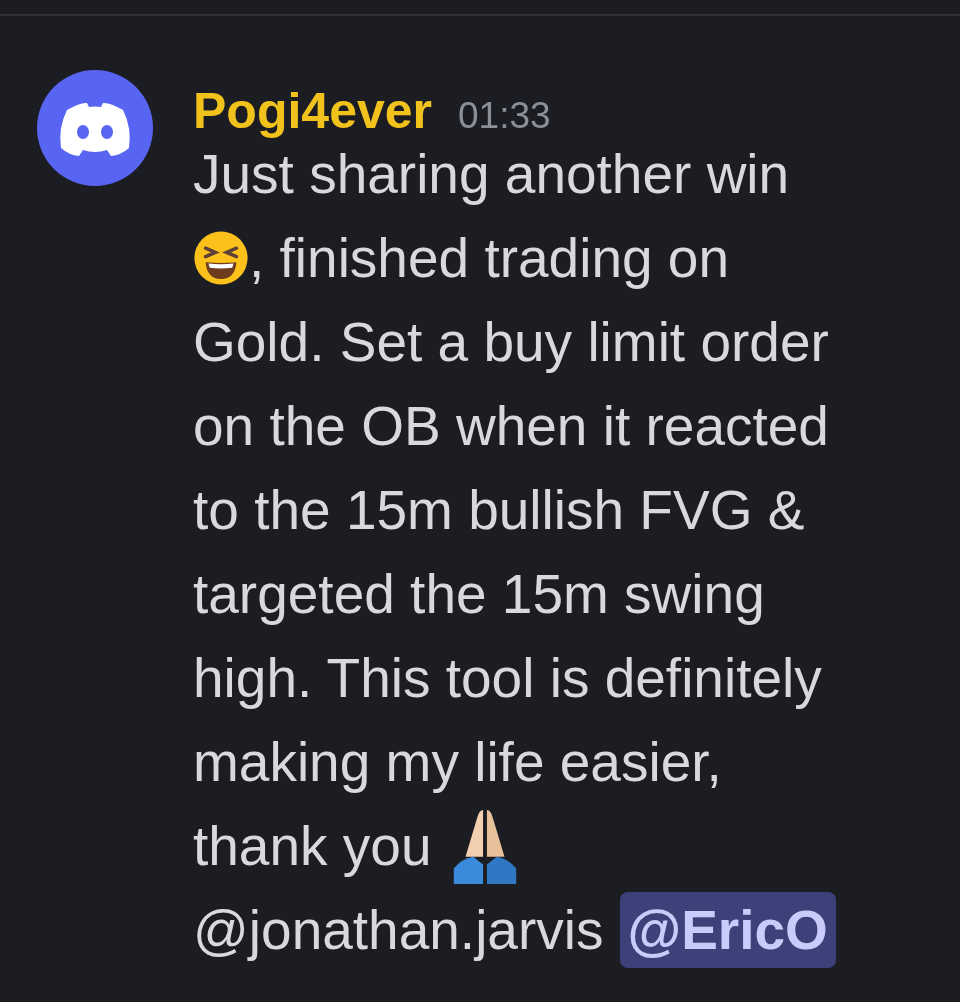 The height and width of the screenshot is (1002, 960). Describe the element at coordinates (312, 846) in the screenshot. I see `message-text: thank you` at that location.